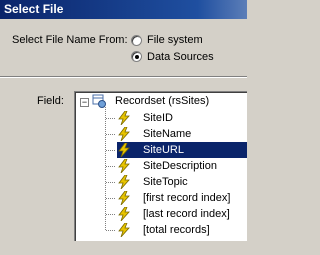 This screenshot has height=255, width=320. What do you see at coordinates (160, 118) in the screenshot?
I see `tree-item-siteid: SiteID` at bounding box center [160, 118].